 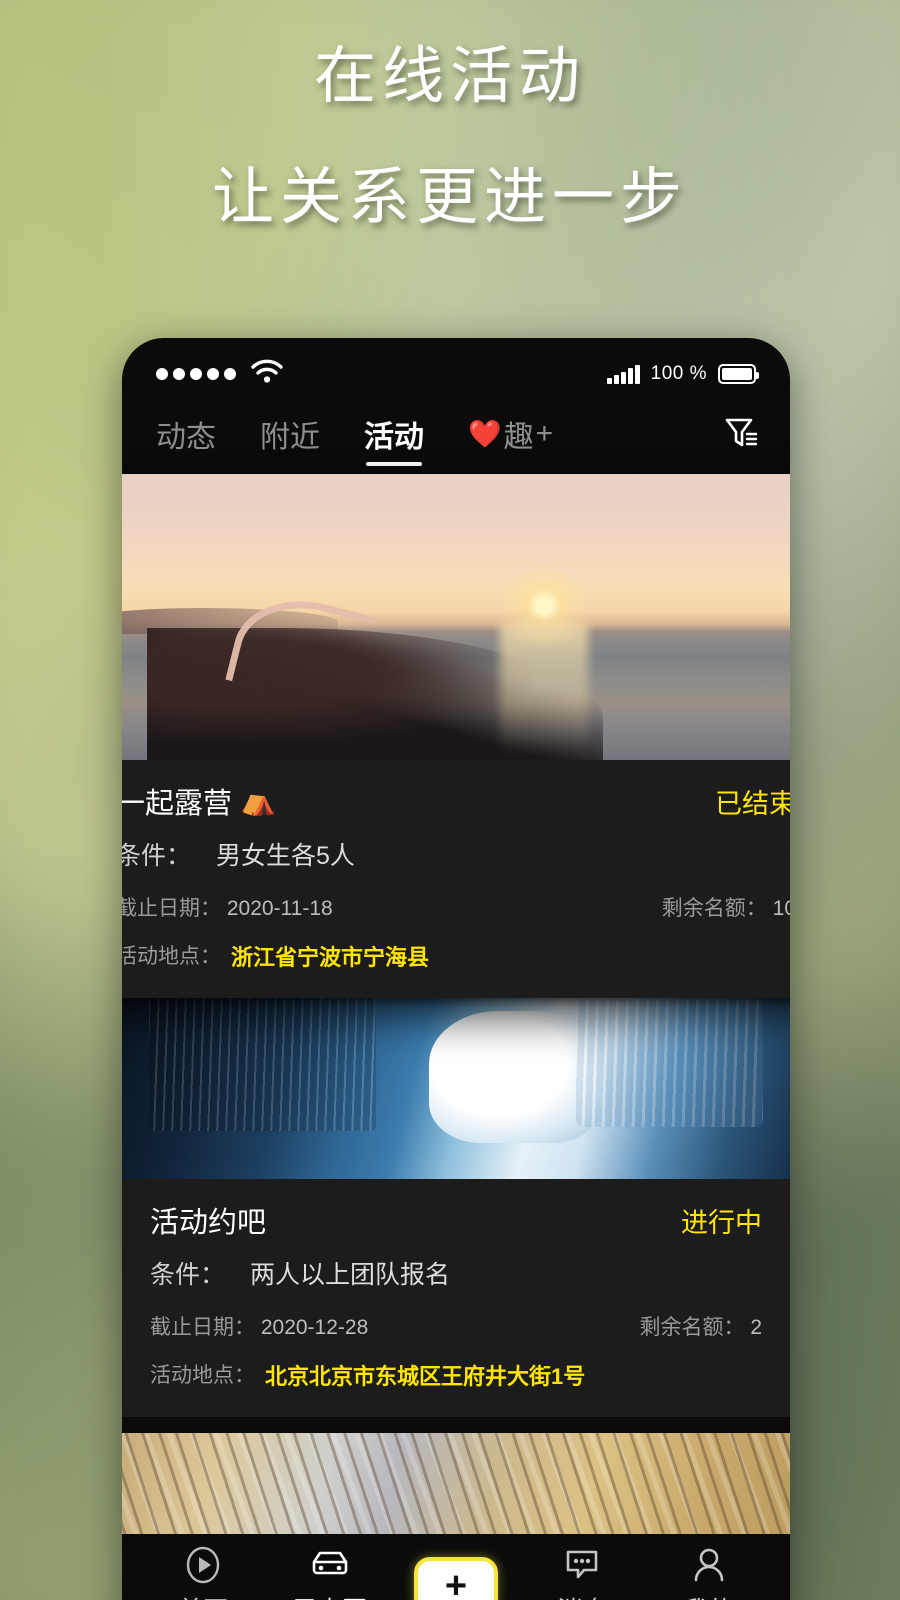 I want to click on status-badge: 进行中, so click(x=721, y=1223).